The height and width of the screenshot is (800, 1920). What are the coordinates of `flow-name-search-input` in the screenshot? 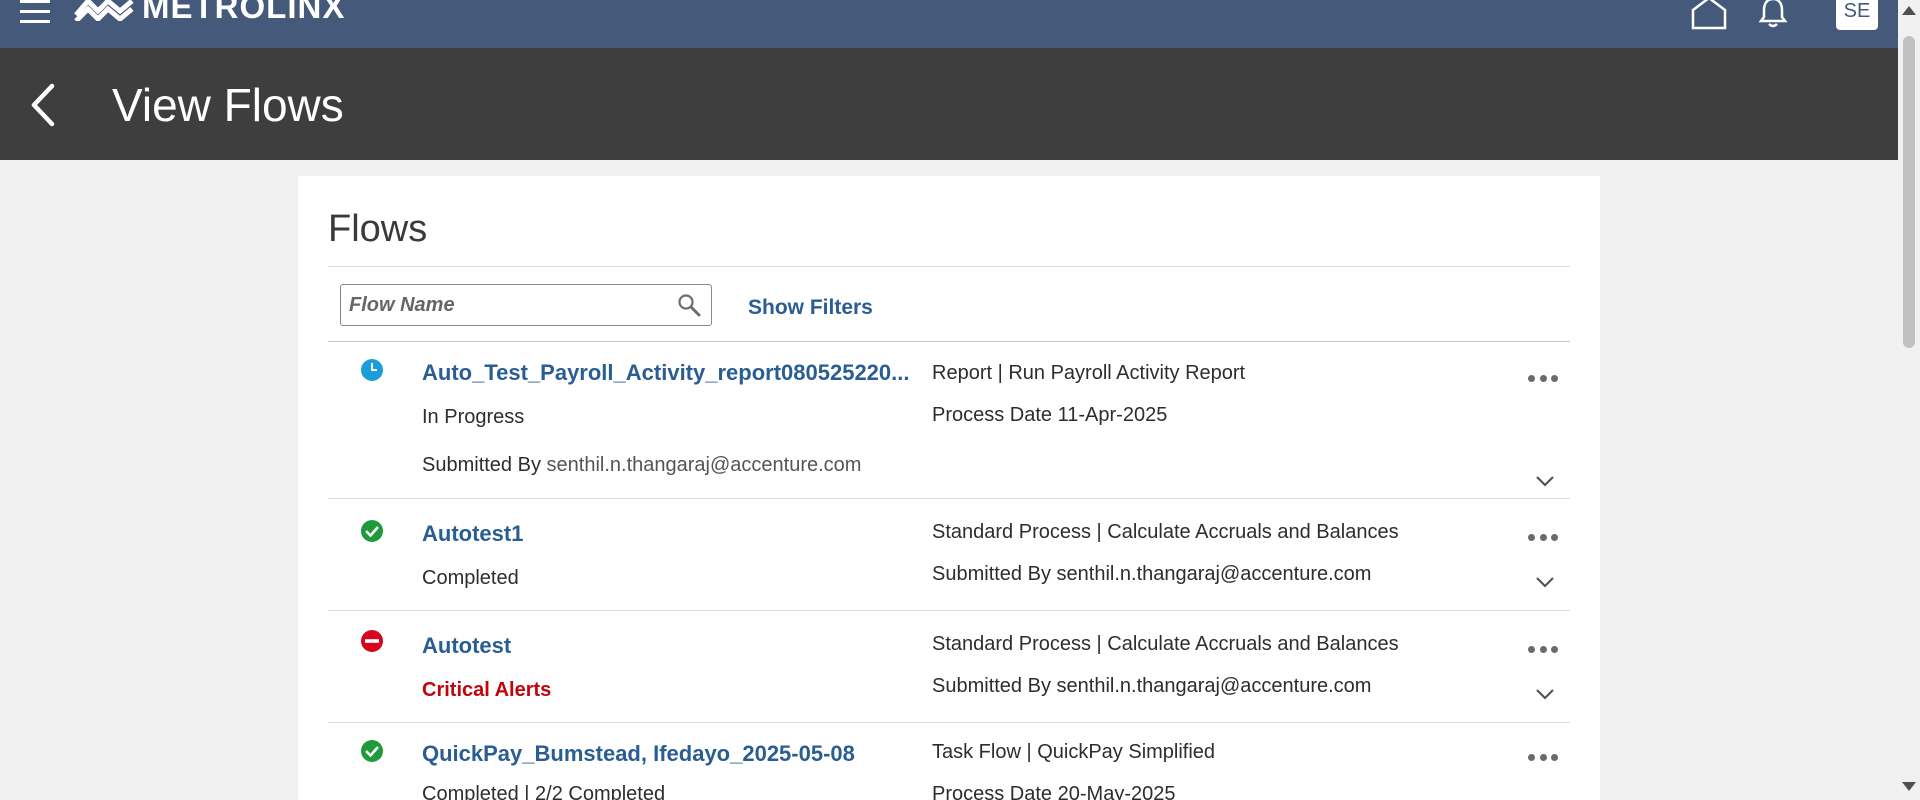 It's located at (509, 305).